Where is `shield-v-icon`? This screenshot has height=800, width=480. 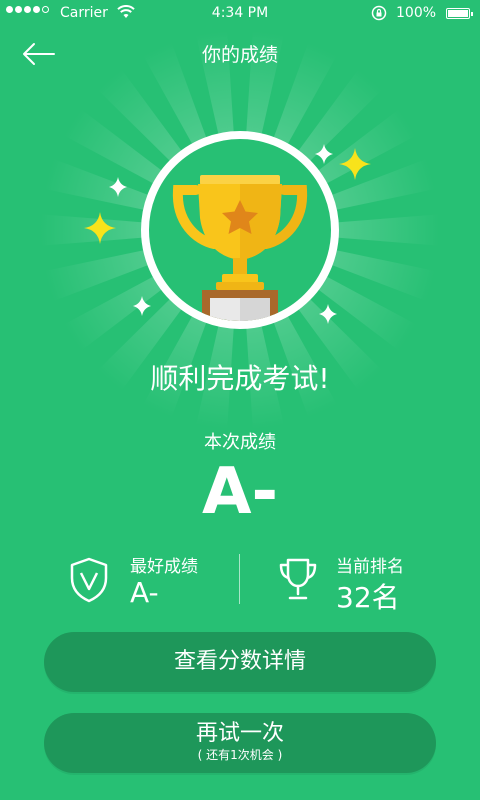 shield-v-icon is located at coordinates (89, 580).